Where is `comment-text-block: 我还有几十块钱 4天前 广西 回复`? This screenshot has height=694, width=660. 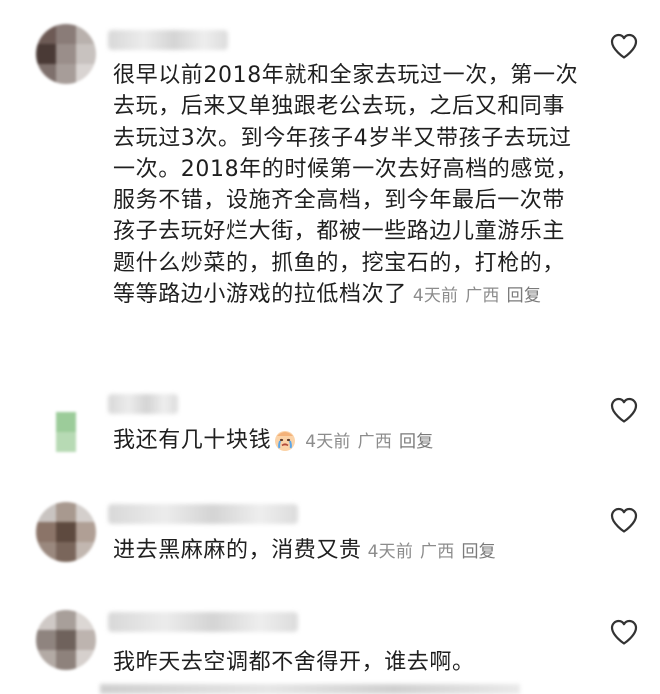 comment-text-block: 我还有几十块钱 4天前 广西 回复 is located at coordinates (348, 441).